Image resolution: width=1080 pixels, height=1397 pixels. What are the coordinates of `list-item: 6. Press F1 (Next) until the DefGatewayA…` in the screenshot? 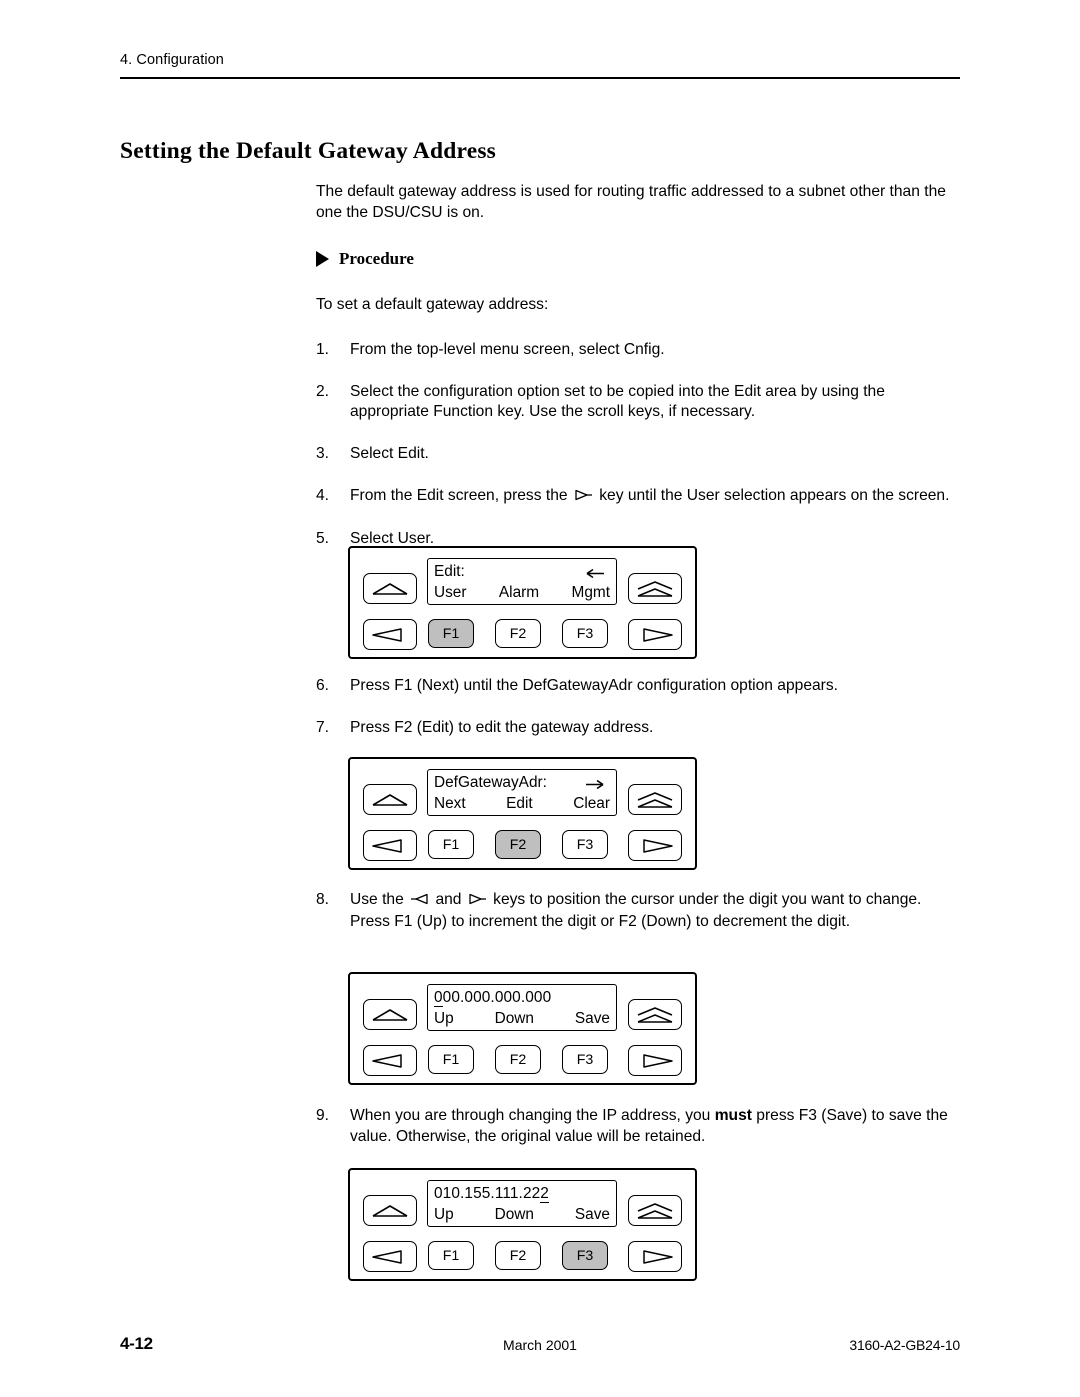 It's located at (640, 686).